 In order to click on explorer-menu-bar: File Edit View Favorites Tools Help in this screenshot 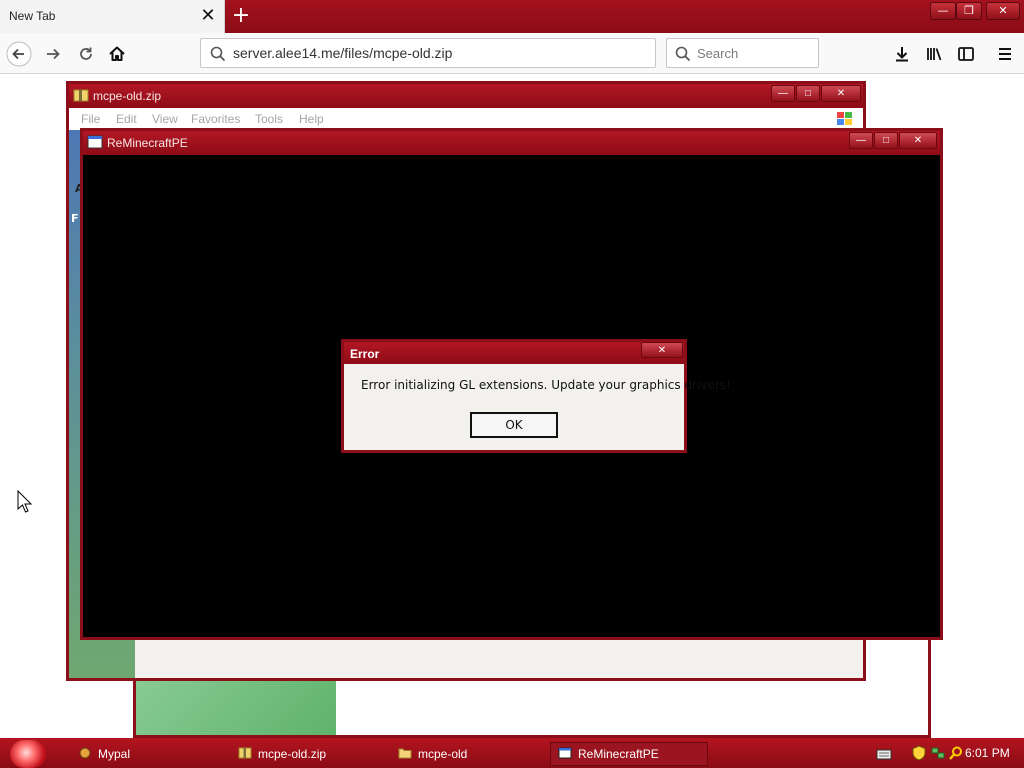, I will do `click(466, 119)`.